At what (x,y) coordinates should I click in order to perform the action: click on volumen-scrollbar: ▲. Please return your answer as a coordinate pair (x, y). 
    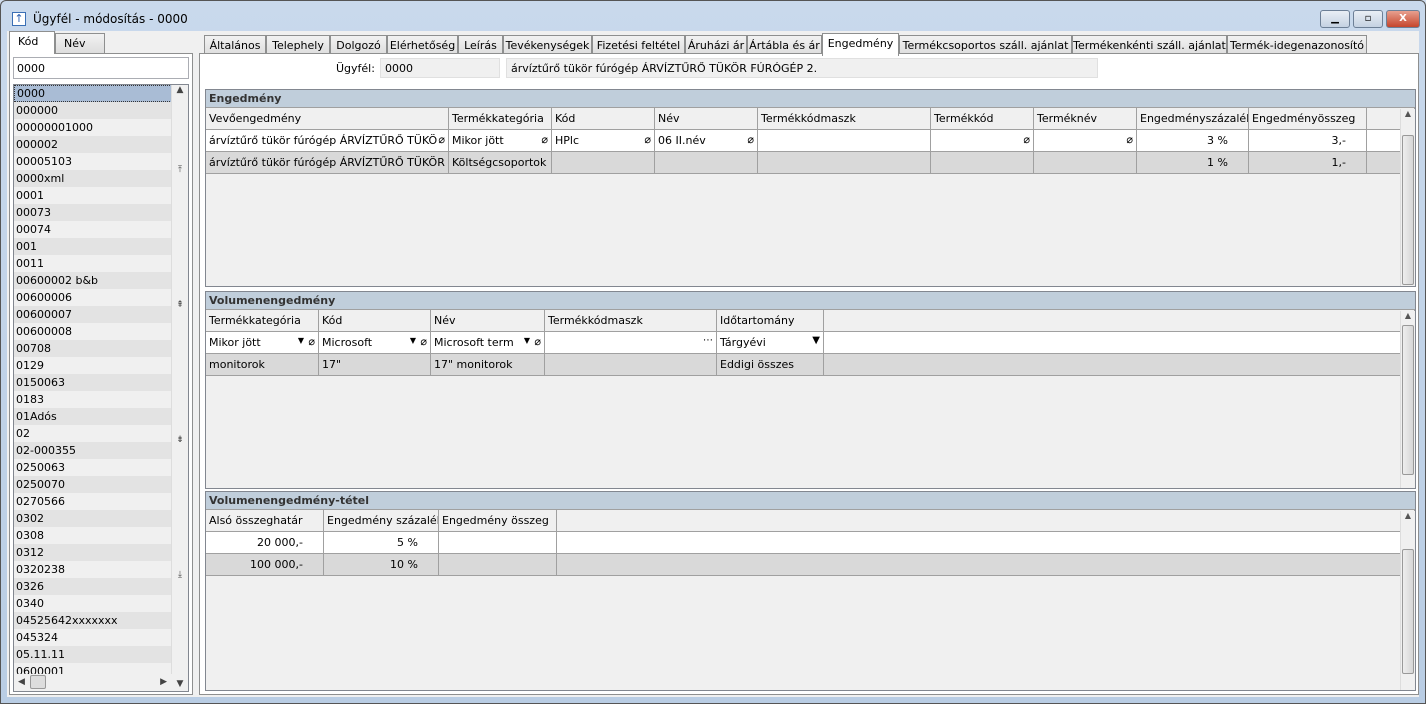
    Looking at the image, I should click on (1407, 399).